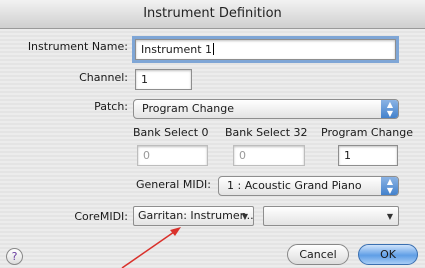  I want to click on annotation-arrow-icon, so click(151, 247).